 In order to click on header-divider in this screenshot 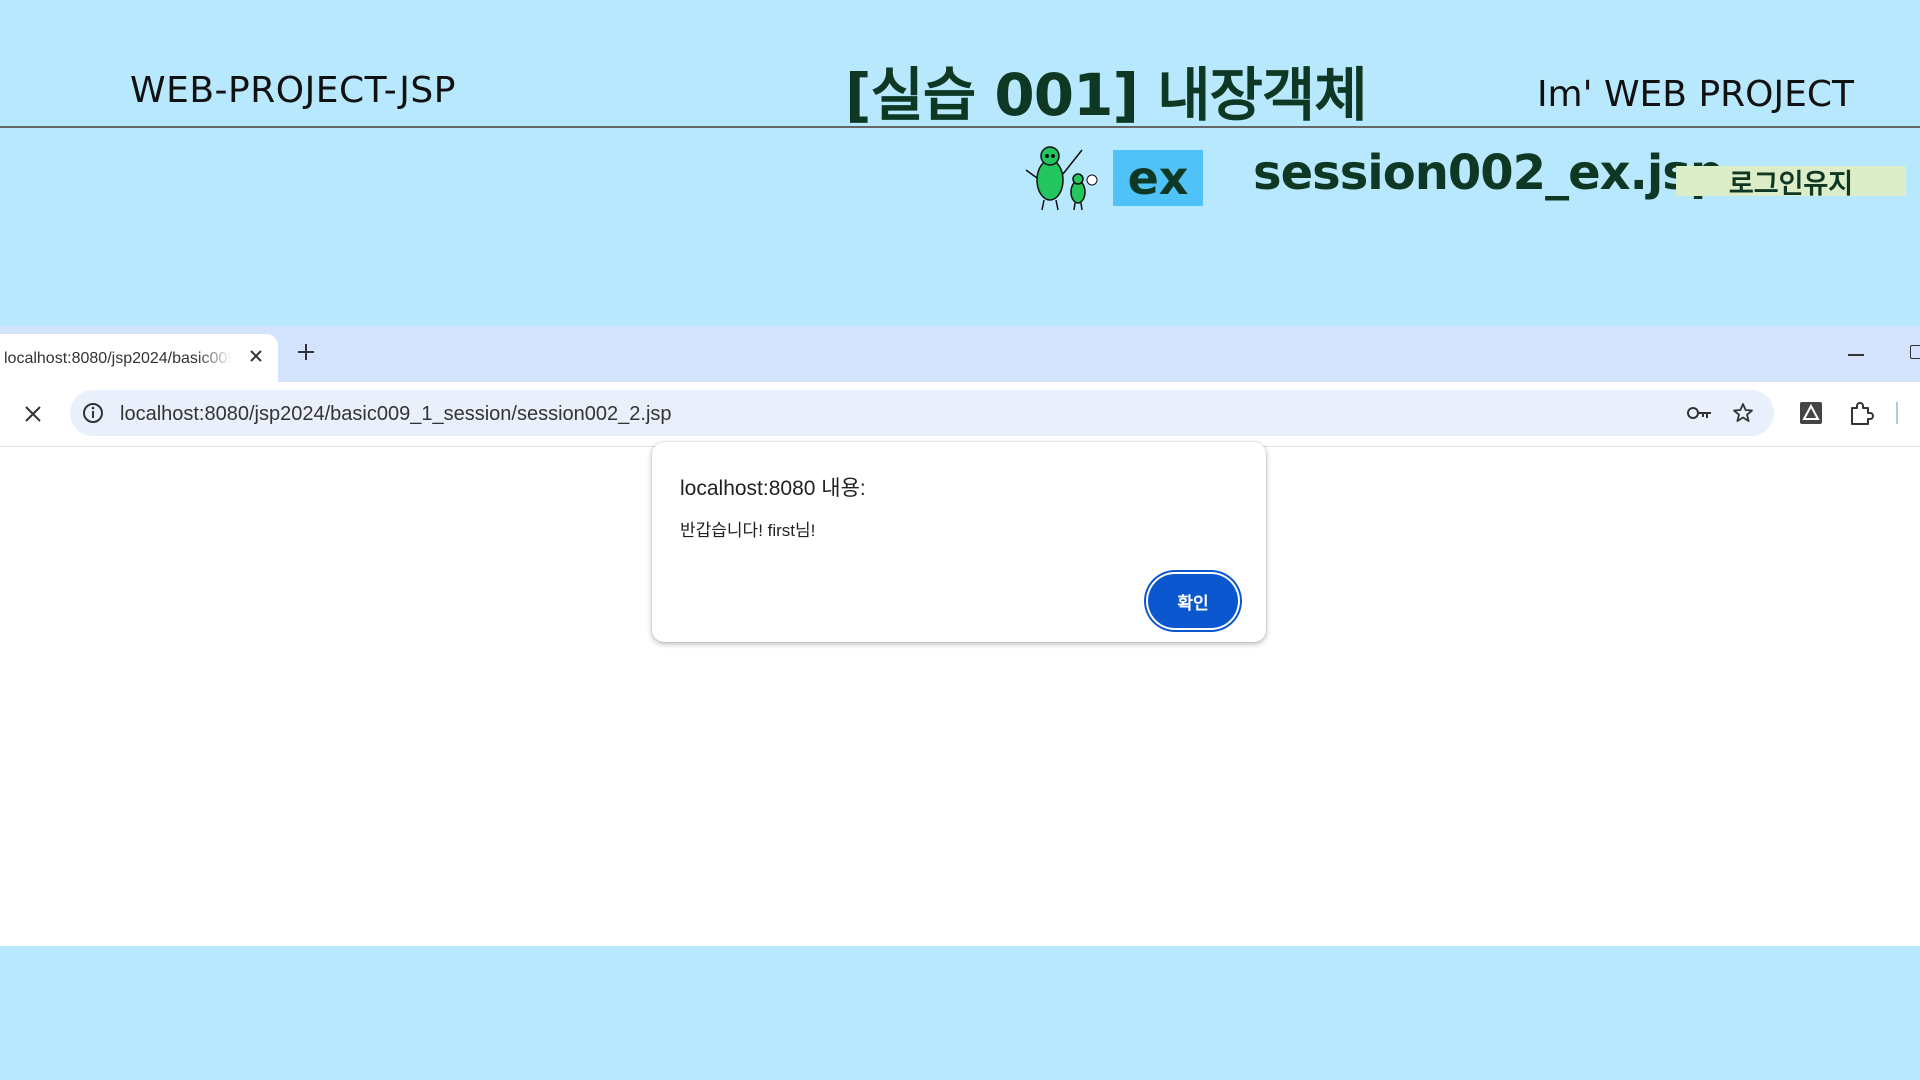, I will do `click(960, 127)`.